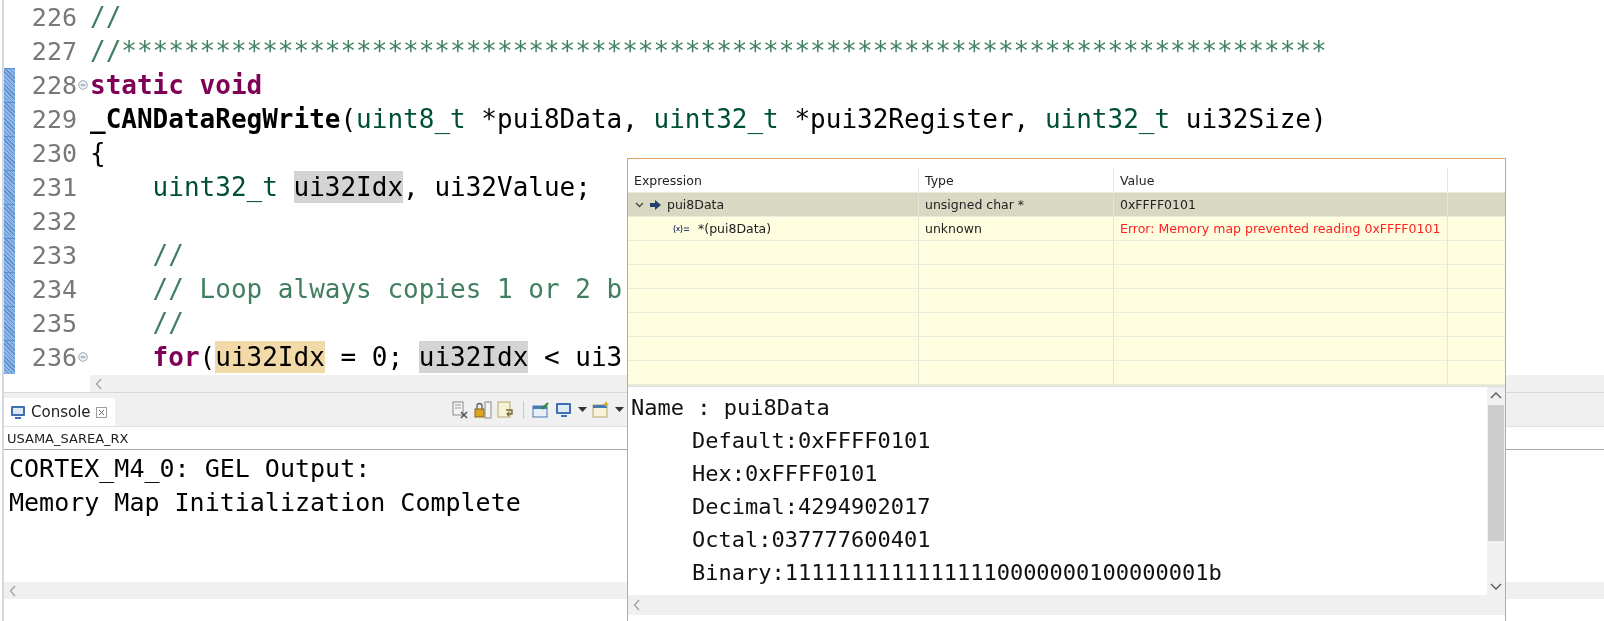 The width and height of the screenshot is (1604, 621). I want to click on code-line: uint32_t ui32Idx, ui32Value;, so click(371, 187).